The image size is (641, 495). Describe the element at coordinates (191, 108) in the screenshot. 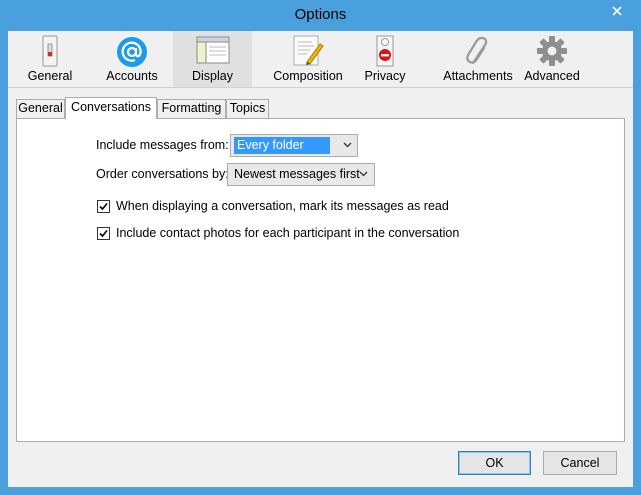

I see `tab-formatting: Formatting` at that location.